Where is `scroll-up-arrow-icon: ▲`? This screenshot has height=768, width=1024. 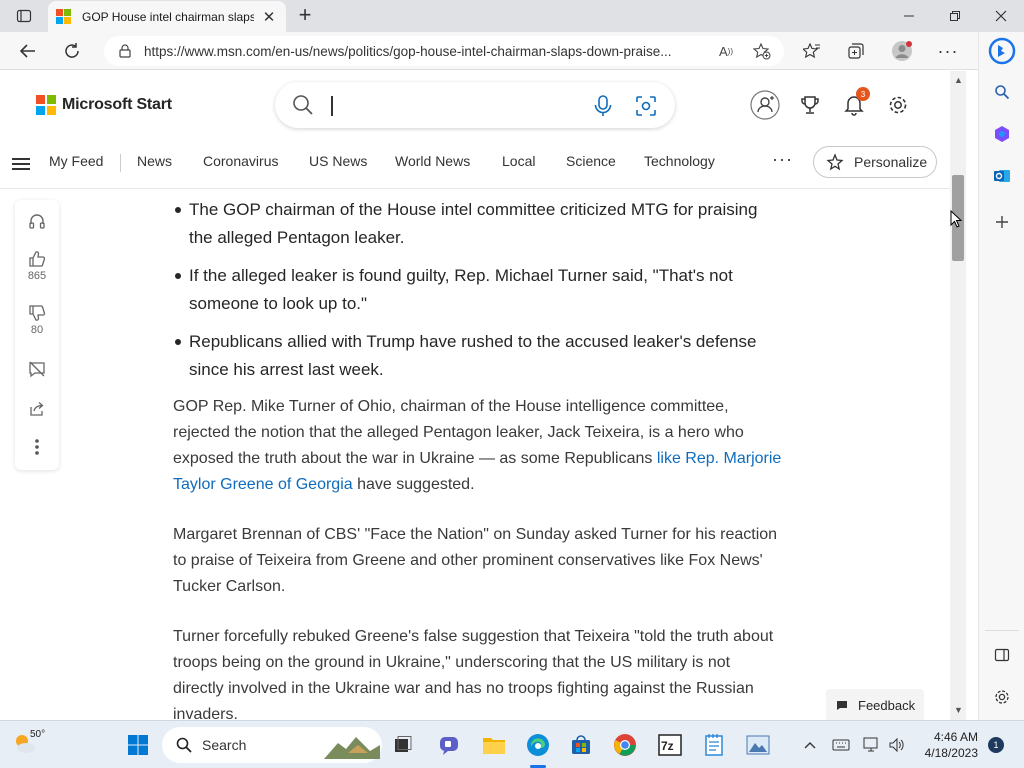
scroll-up-arrow-icon: ▲ is located at coordinates (958, 80).